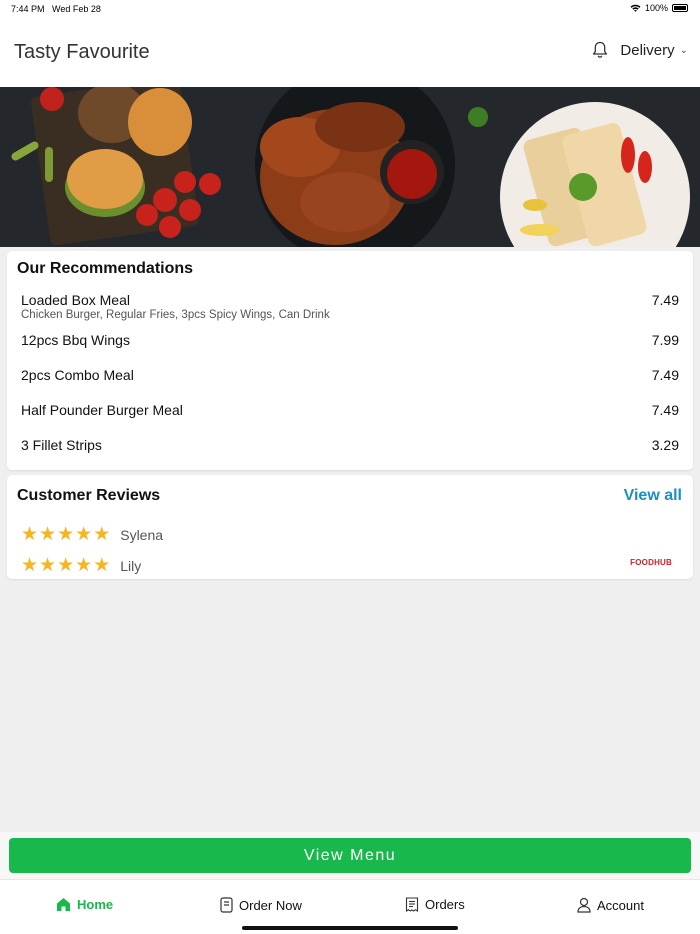  I want to click on tab-label: Order Now, so click(270, 905).